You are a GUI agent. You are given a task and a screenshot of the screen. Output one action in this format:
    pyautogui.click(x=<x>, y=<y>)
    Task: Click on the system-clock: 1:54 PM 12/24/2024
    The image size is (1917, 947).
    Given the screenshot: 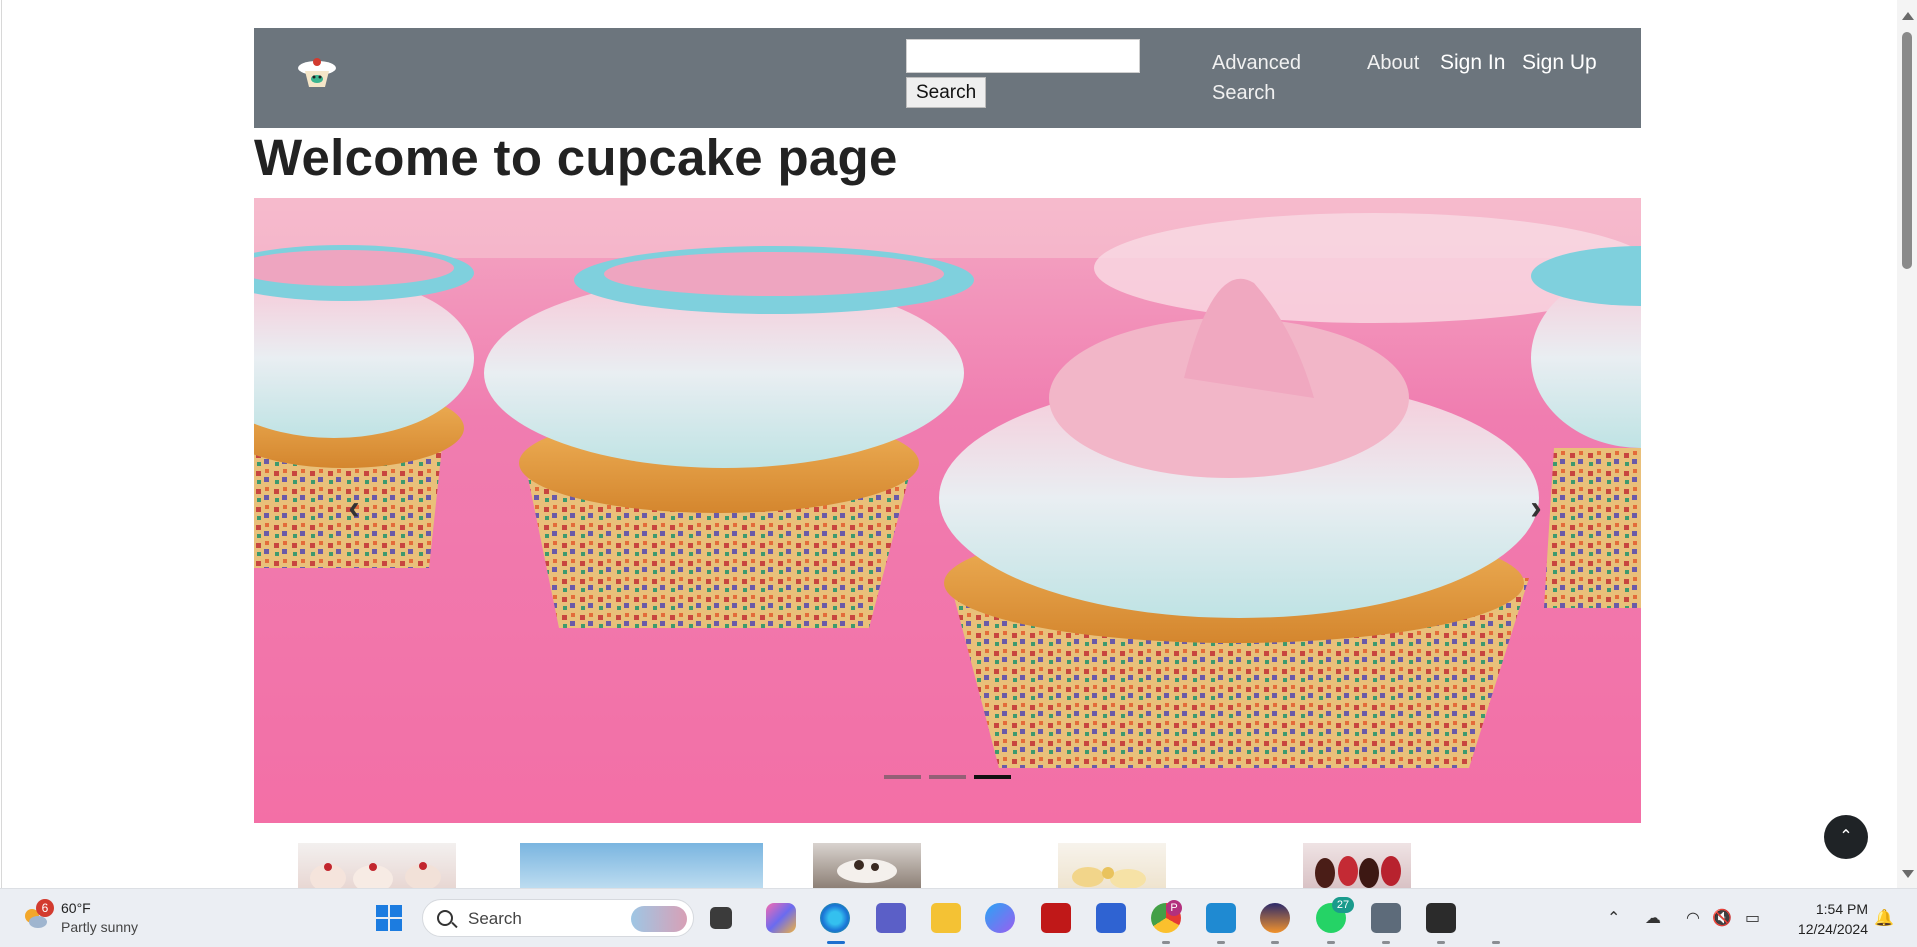 What is the action you would take?
    pyautogui.click(x=1823, y=919)
    